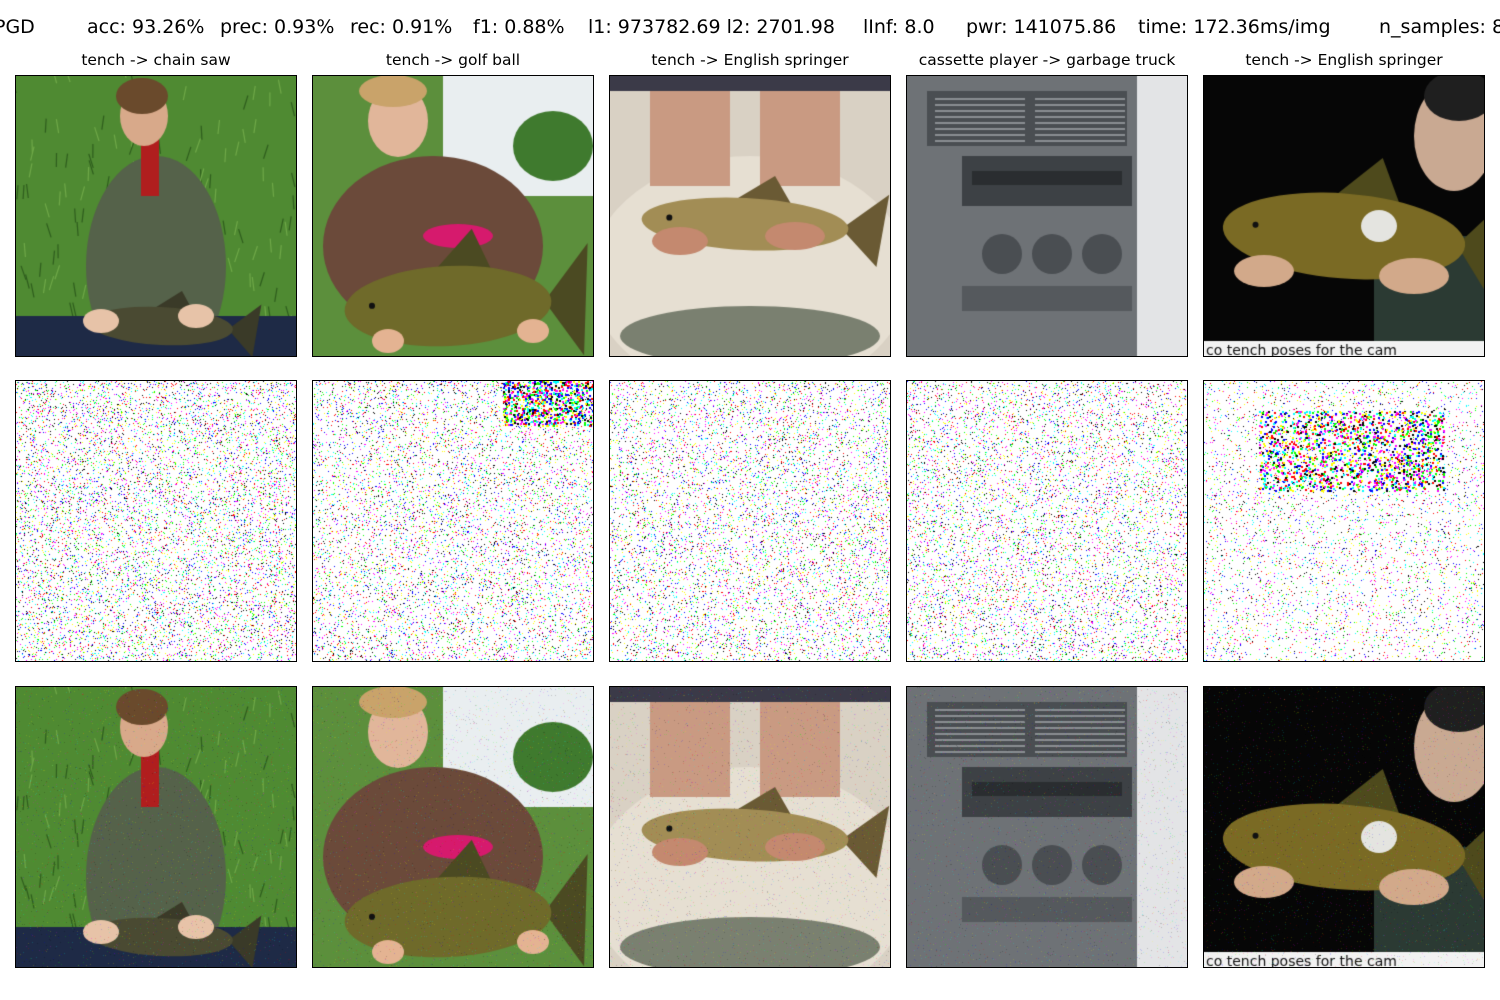  Describe the element at coordinates (899, 27) in the screenshot. I see `linf-metric: lInf: 8.0` at that location.